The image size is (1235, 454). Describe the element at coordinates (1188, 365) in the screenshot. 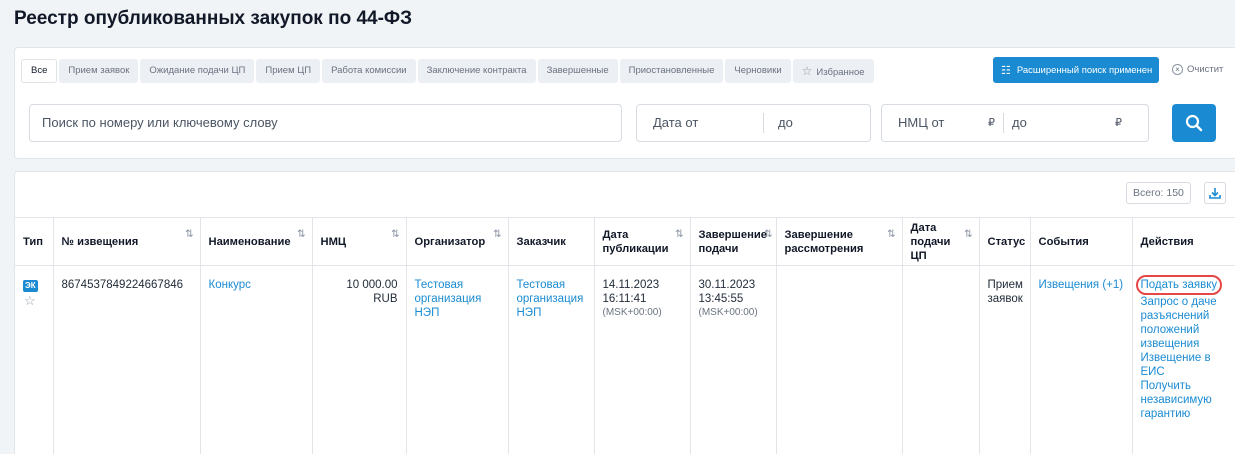

I see `eis-notice-link: Извещение в ЕИС` at that location.